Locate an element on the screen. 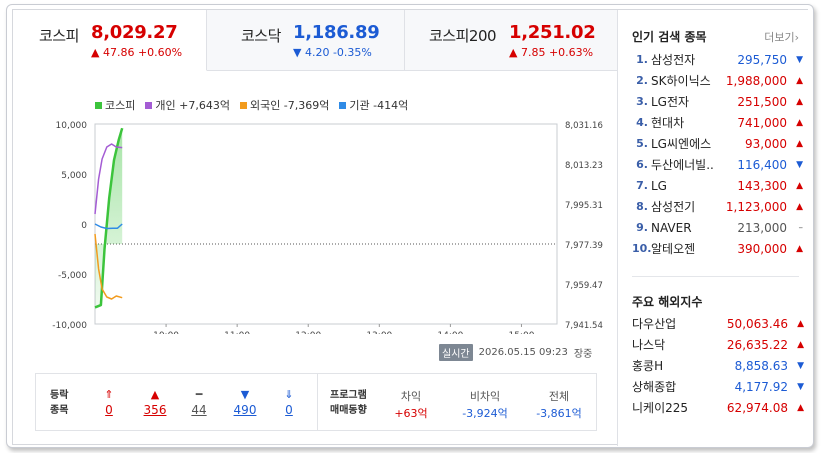  popular-item: 6. 두산에너빌.. 116,400 ▼ is located at coordinates (718, 164).